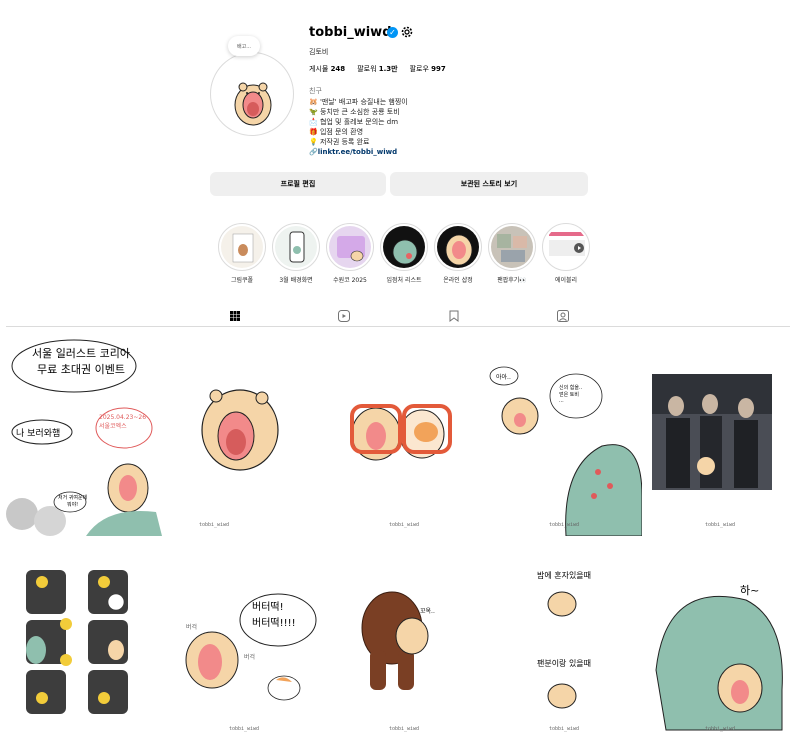 The width and height of the screenshot is (800, 741). I want to click on tab-tagged, so click(563, 316).